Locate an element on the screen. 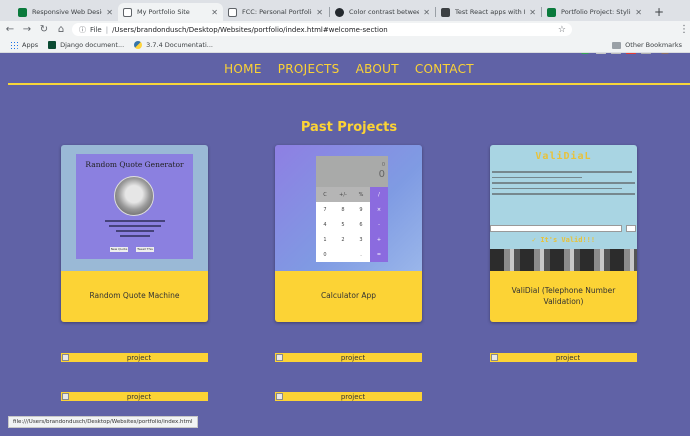 This screenshot has width=690, height=436. project-caption: Calculator App is located at coordinates (348, 296).